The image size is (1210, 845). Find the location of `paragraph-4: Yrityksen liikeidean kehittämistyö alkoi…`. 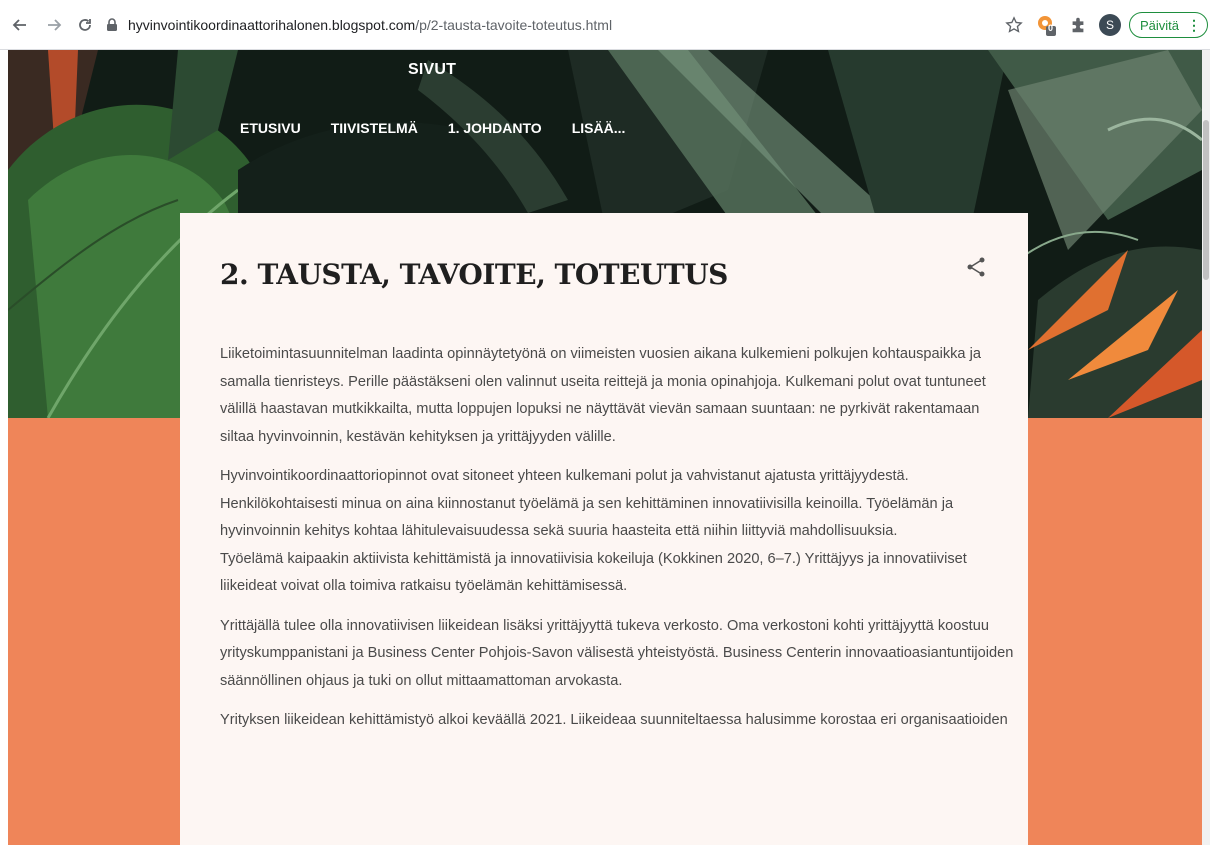

paragraph-4: Yrityksen liikeidean kehittämistyö alkoi… is located at coordinates (614, 721).